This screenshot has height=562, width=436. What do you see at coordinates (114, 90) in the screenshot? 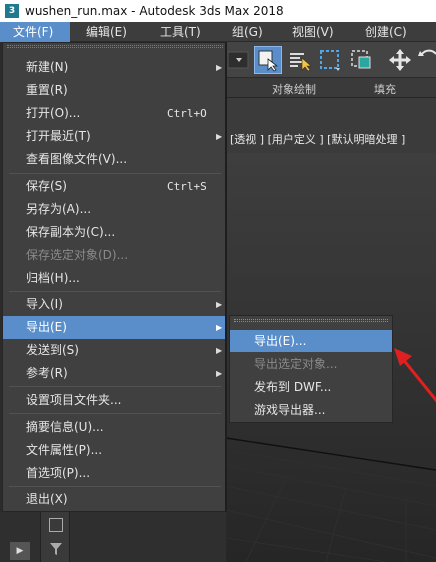
I see `menu-item-reset: 重置(R)` at bounding box center [114, 90].